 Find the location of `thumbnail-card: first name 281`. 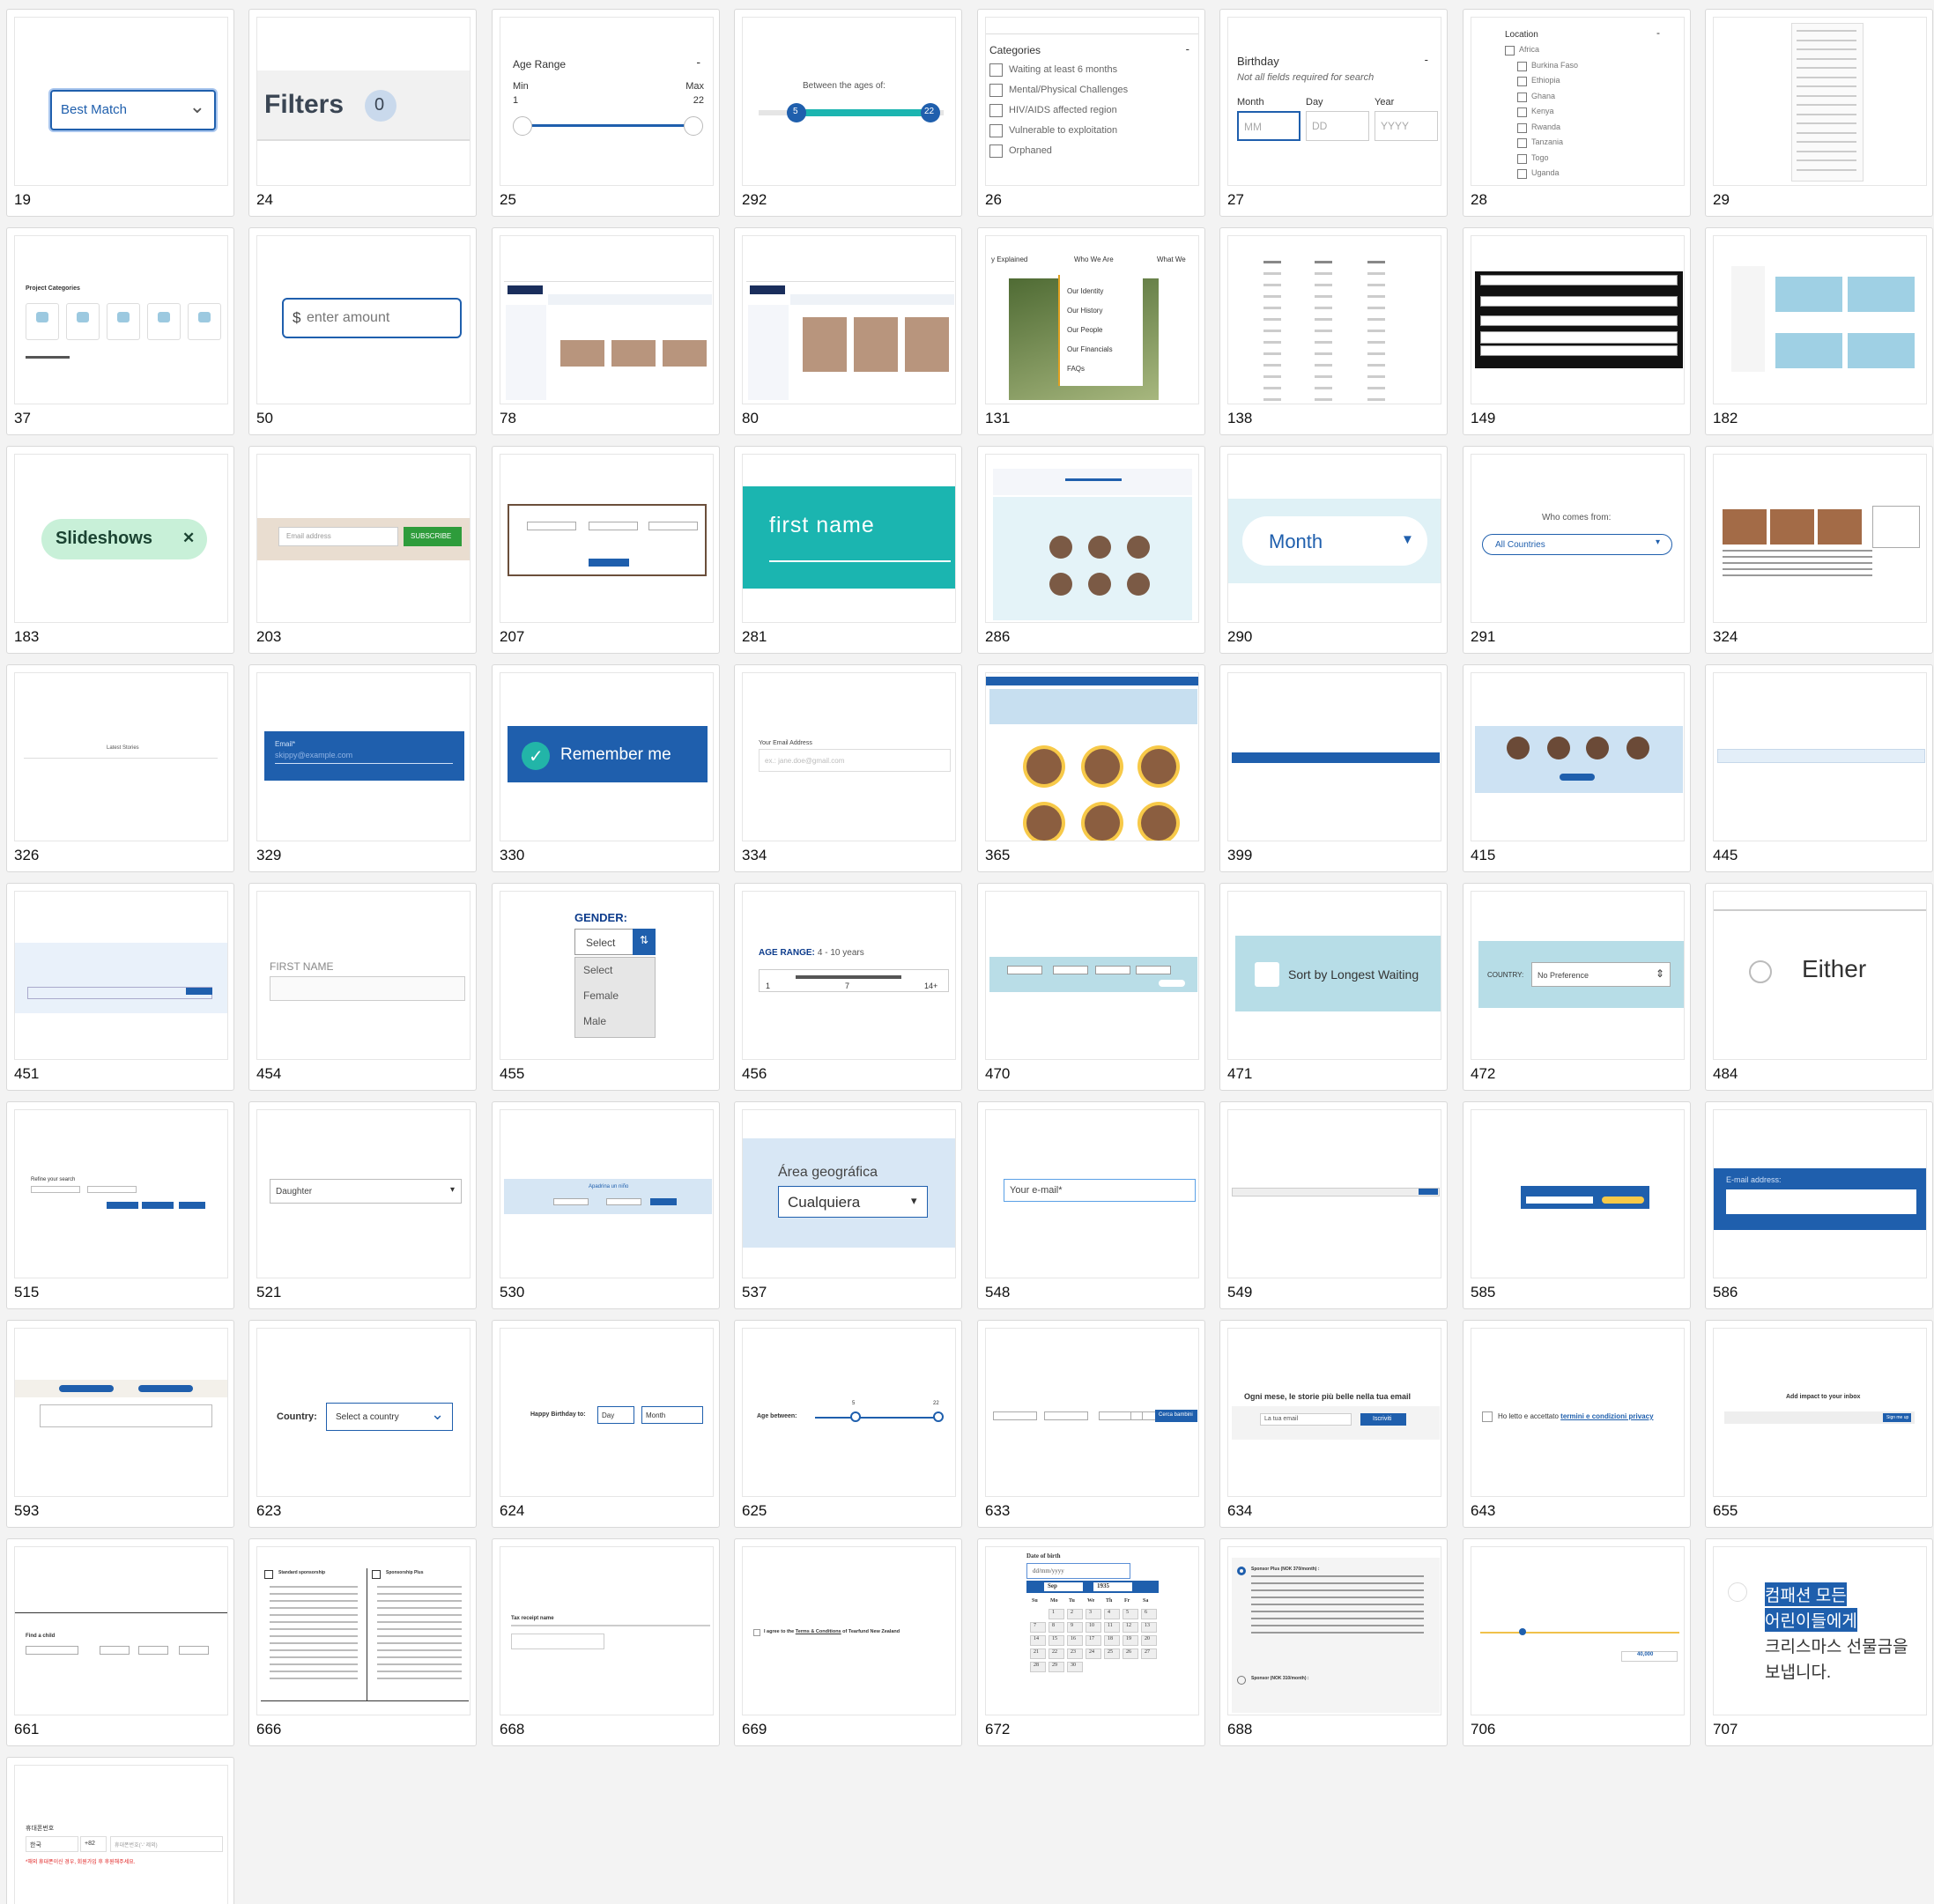

thumbnail-card: first name 281 is located at coordinates (848, 550).